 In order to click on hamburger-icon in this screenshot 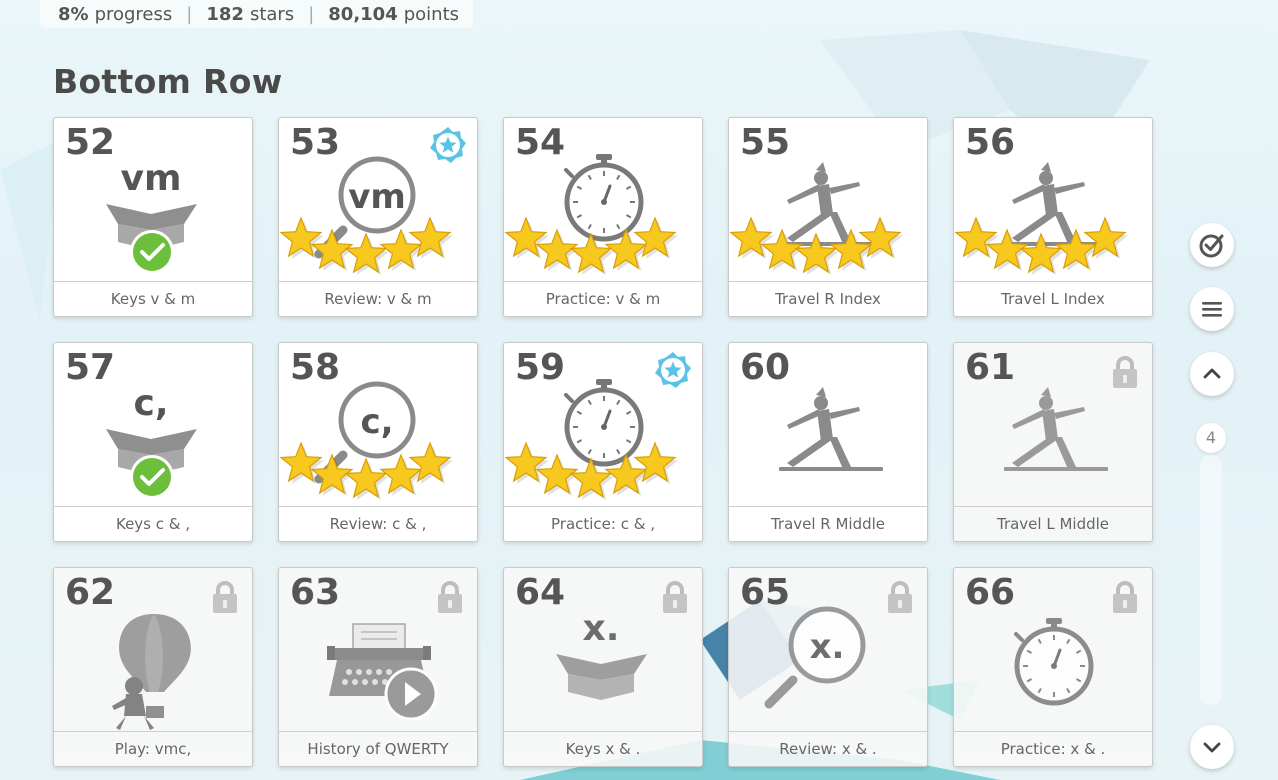, I will do `click(1212, 309)`.